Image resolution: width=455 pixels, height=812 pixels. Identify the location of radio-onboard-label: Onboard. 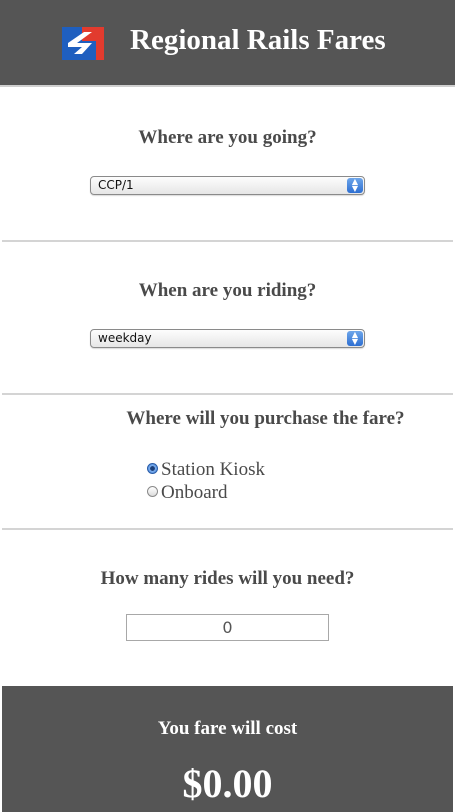
(194, 492).